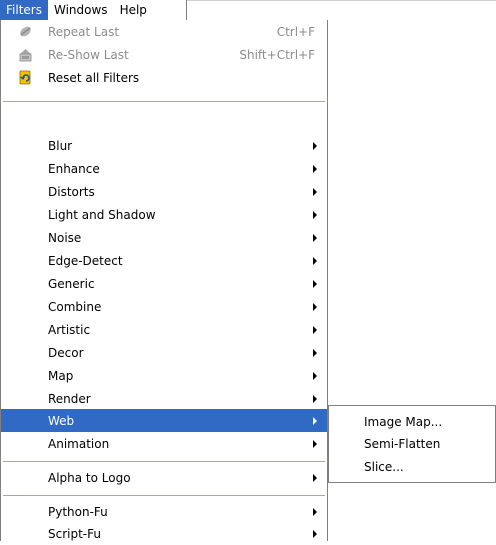 The image size is (496, 545). What do you see at coordinates (164, 31) in the screenshot?
I see `menu-item-repeat-last: Repeat Last Ctrl+F` at bounding box center [164, 31].